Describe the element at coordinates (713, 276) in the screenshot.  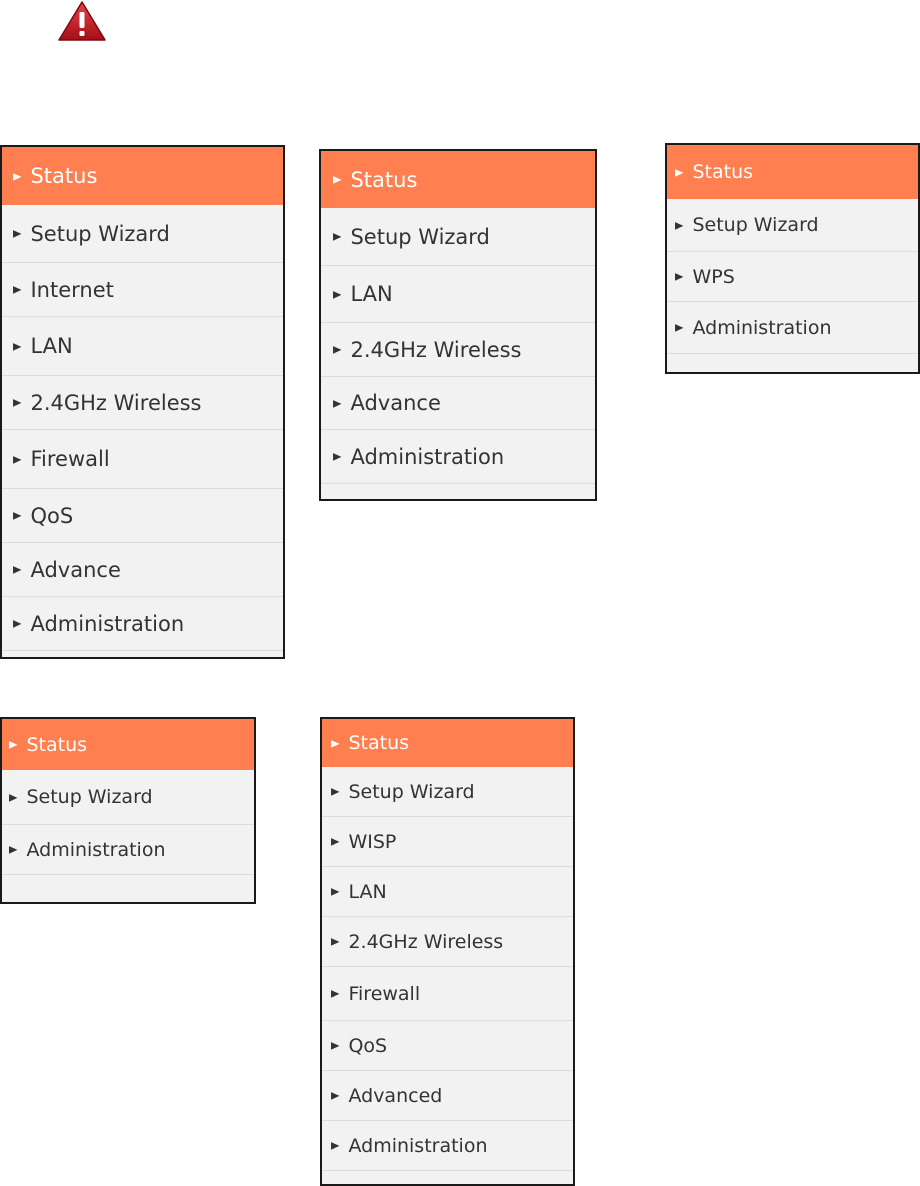
I see `menu-item-label: WPS` at that location.